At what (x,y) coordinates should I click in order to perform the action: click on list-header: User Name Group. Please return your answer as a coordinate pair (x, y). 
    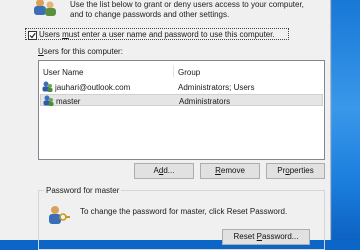
    Looking at the image, I should click on (181, 69).